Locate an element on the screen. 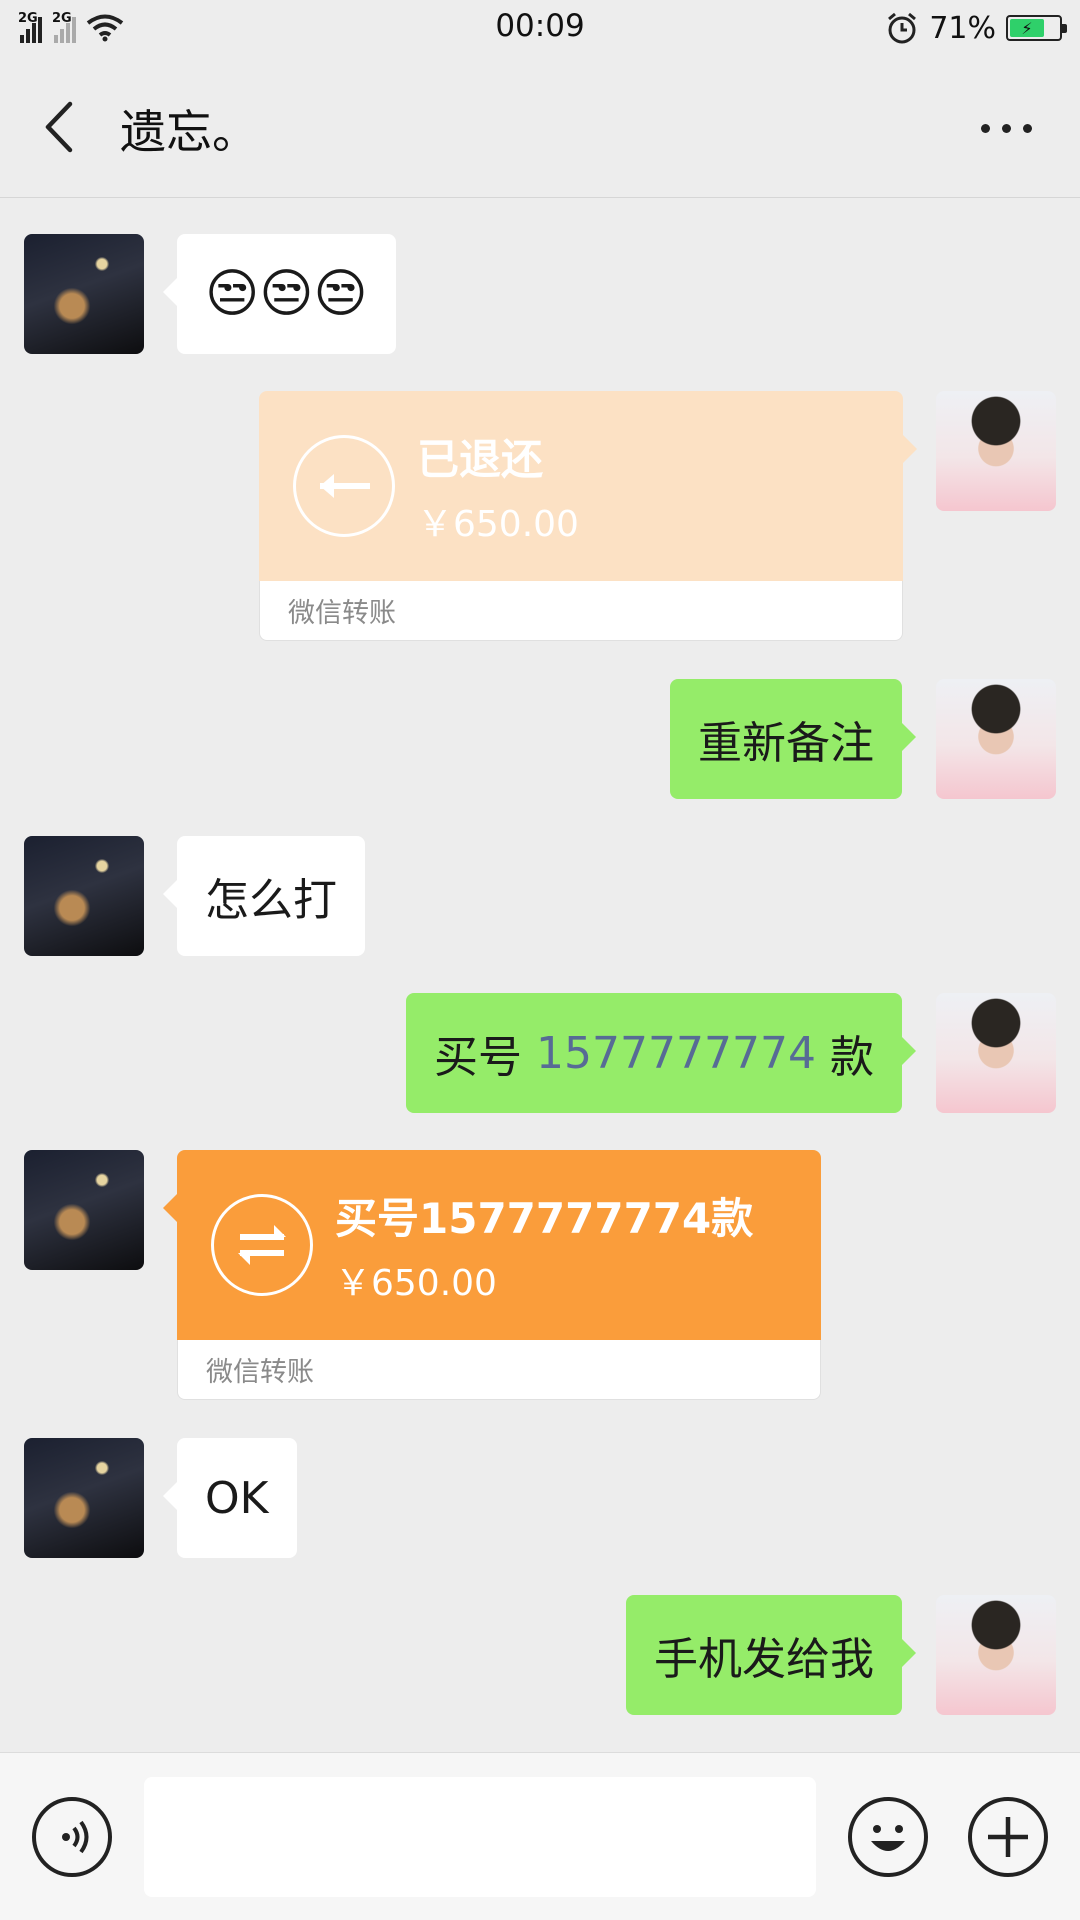 The height and width of the screenshot is (1920, 1080). message-bubble: 怎么打 is located at coordinates (264, 896).